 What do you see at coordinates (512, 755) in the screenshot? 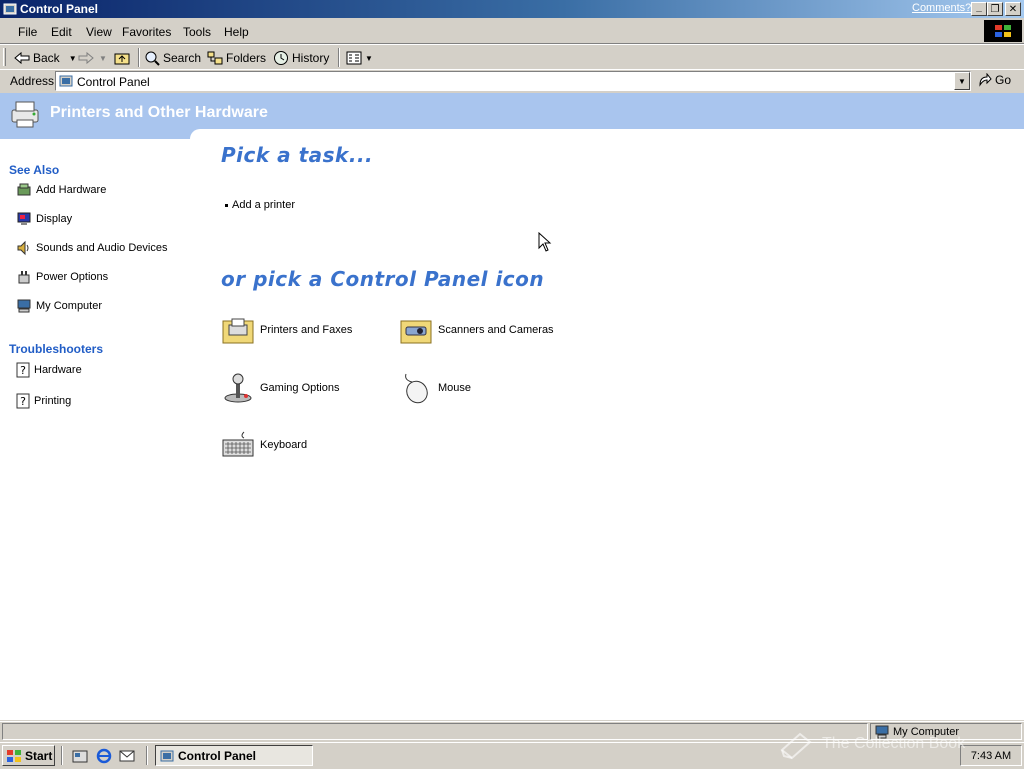
I see `taskbar: Start Control Panel 7:43 AM` at bounding box center [512, 755].